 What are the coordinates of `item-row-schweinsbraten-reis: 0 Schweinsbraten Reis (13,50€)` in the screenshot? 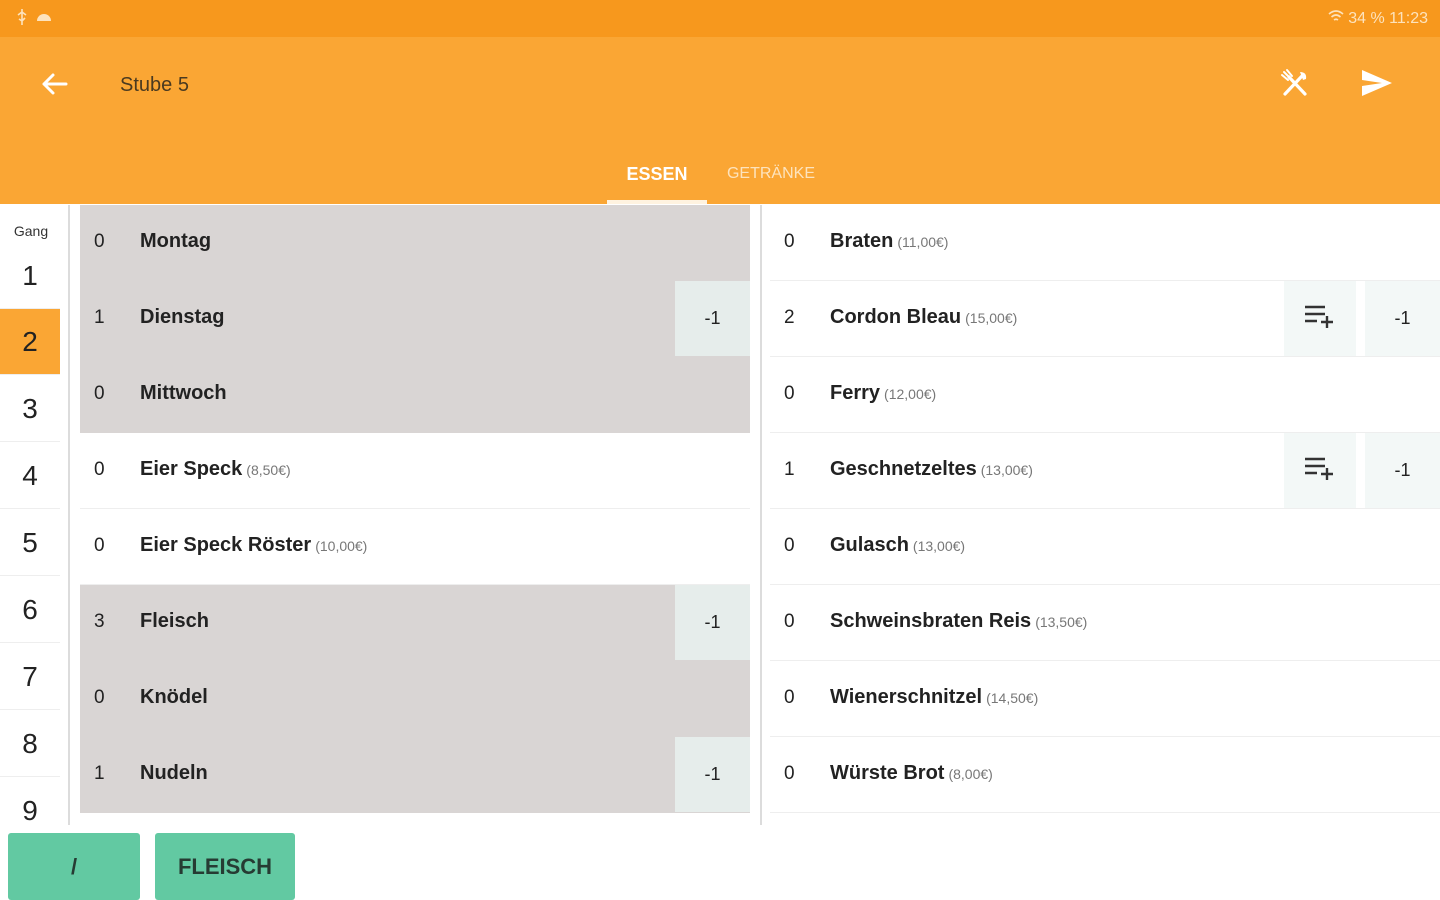 It's located at (1105, 623).